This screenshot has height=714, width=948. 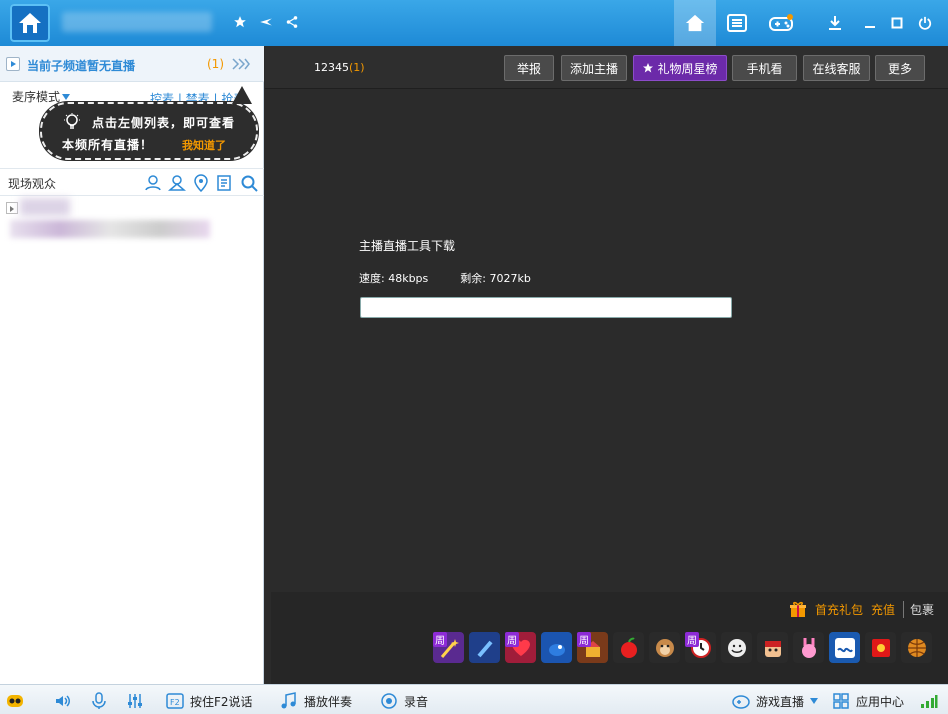 What do you see at coordinates (900, 68) in the screenshot?
I see `more-button: 更多` at bounding box center [900, 68].